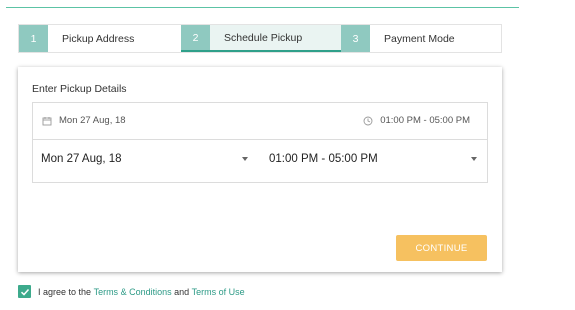 This screenshot has height=310, width=575. What do you see at coordinates (182, 291) in the screenshot?
I see `agree-and: and` at bounding box center [182, 291].